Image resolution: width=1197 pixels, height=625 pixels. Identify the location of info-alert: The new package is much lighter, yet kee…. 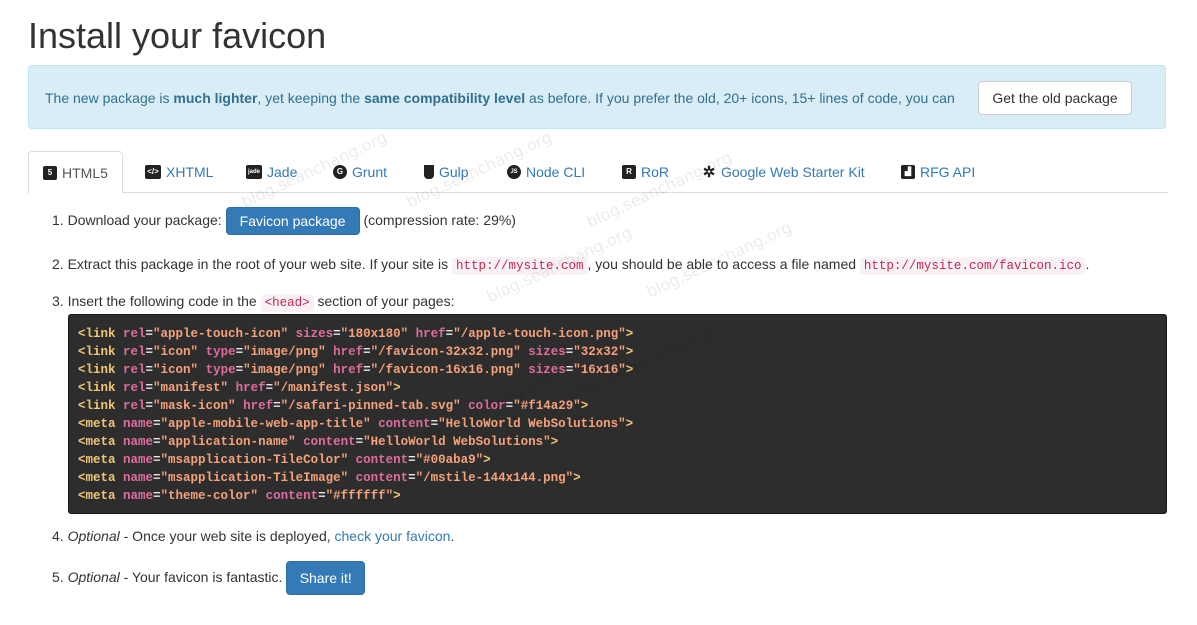
(597, 97).